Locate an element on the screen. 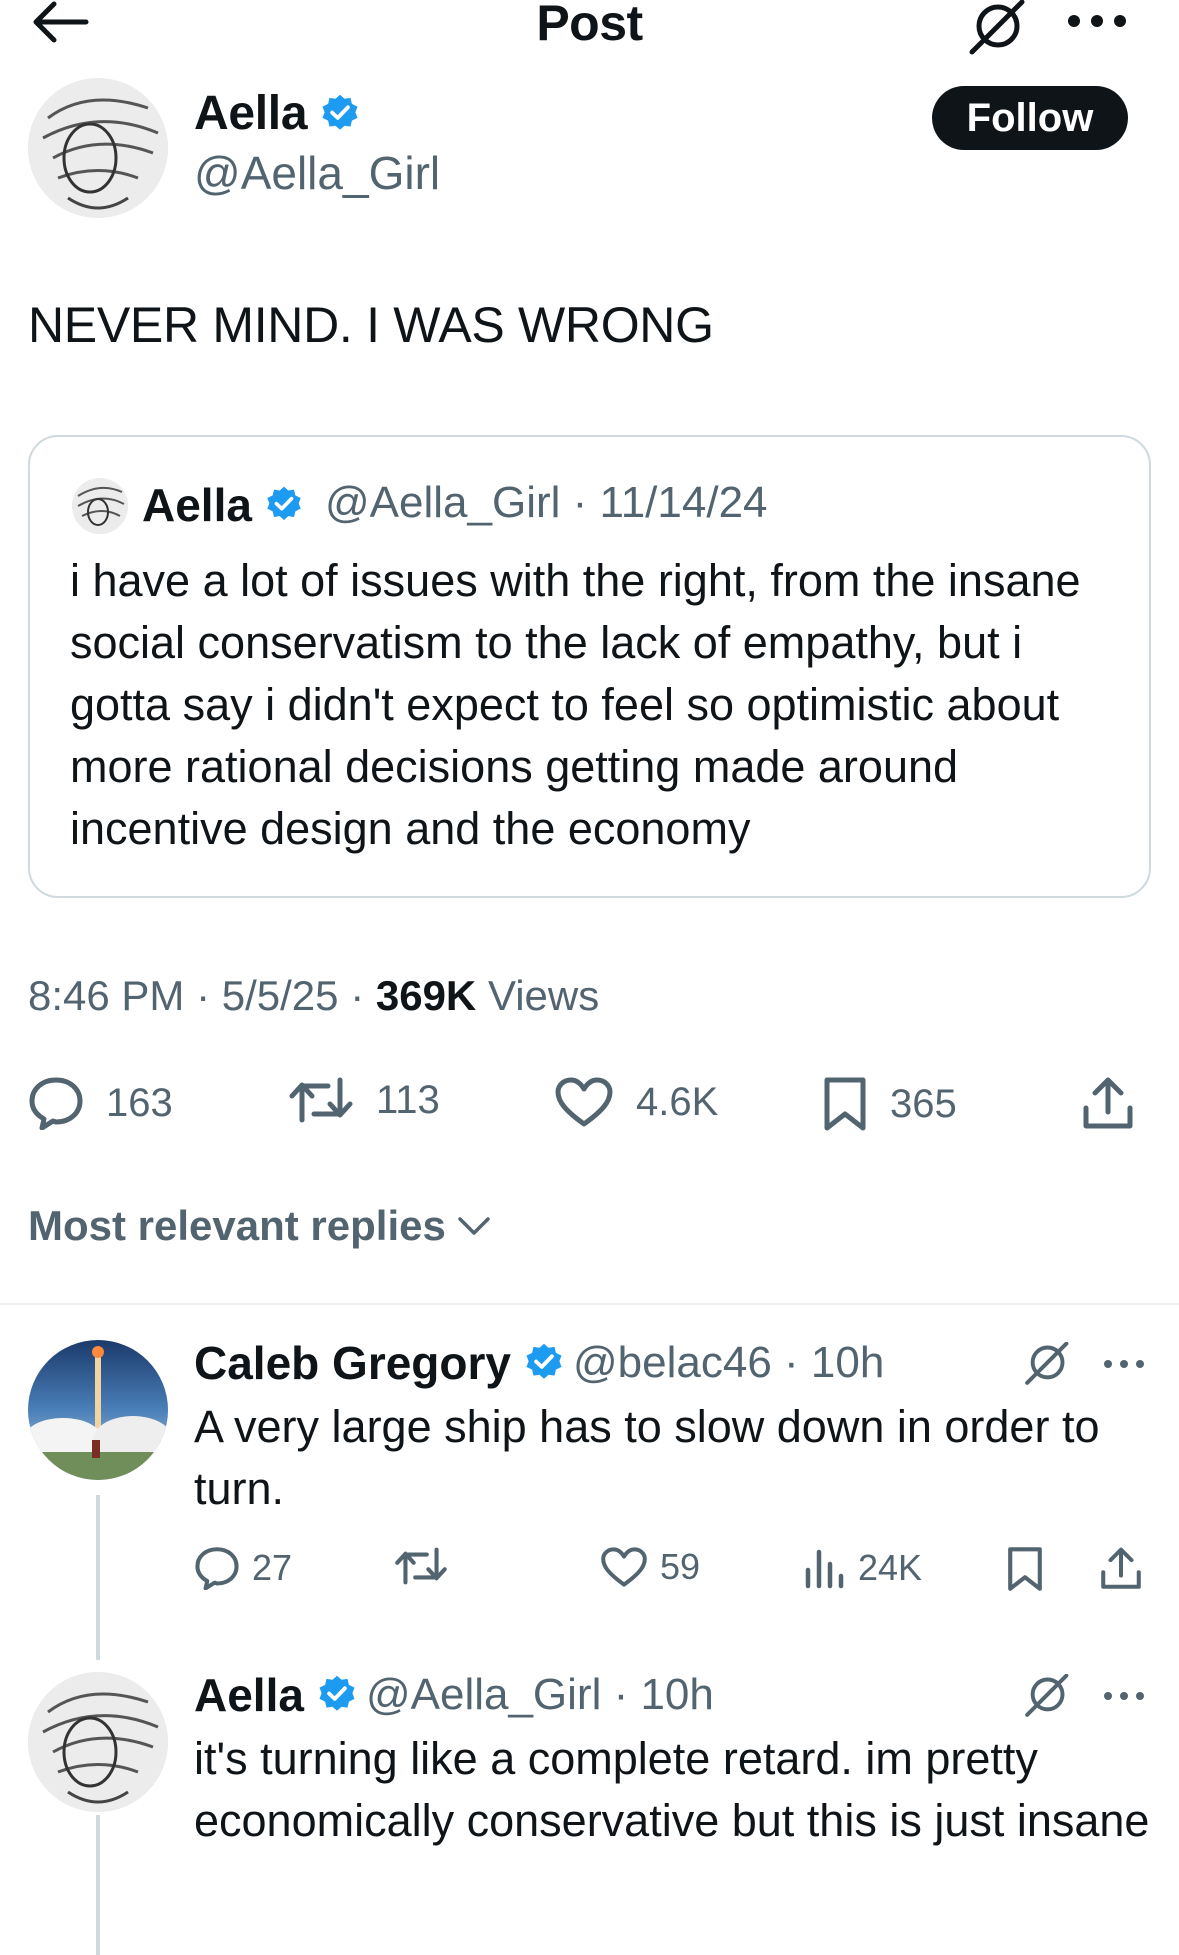  reply-reply-button: 27 is located at coordinates (243, 1568).